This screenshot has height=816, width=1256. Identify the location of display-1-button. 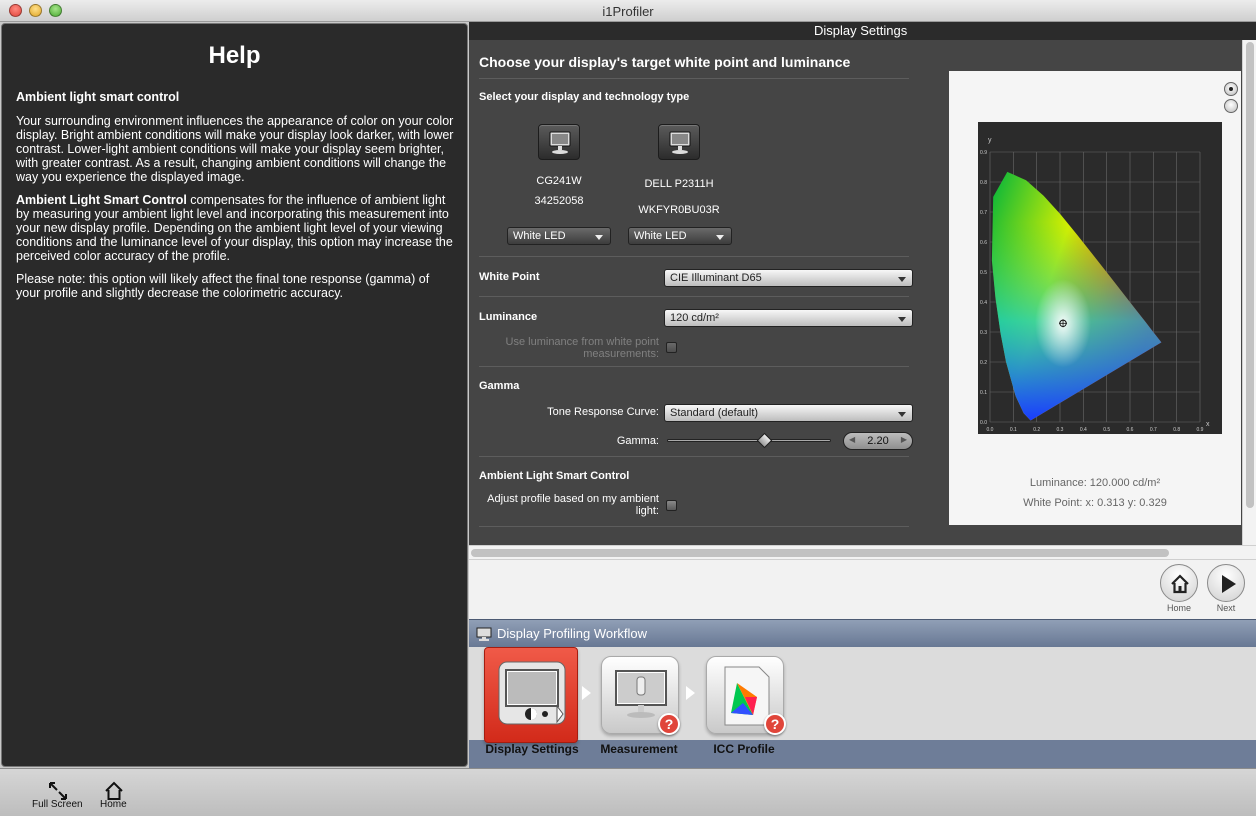
(559, 142).